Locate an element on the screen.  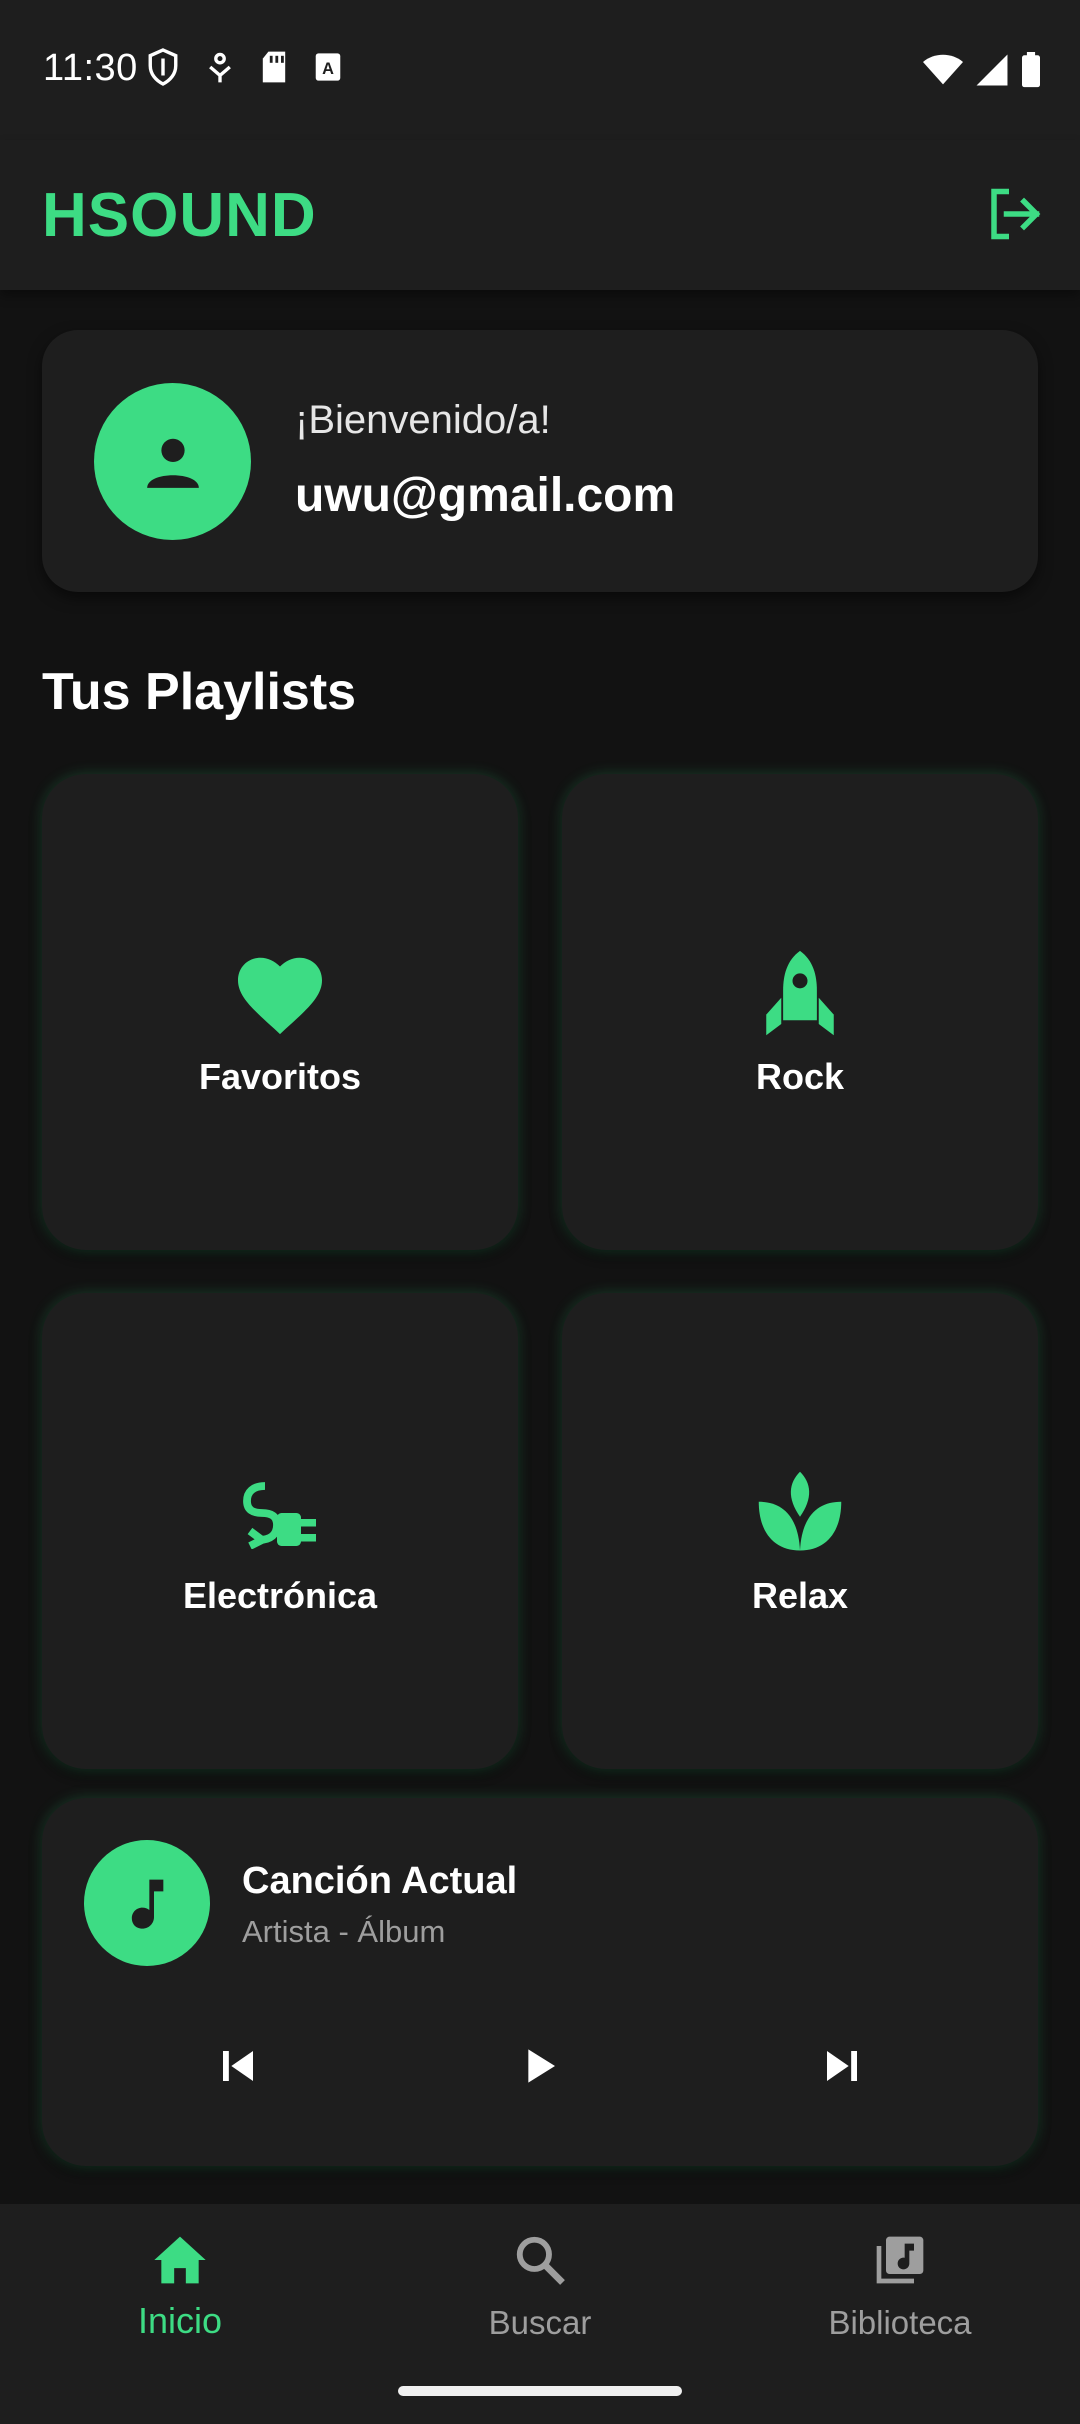
playlist-card-favoritos: Favoritos is located at coordinates (280, 1012).